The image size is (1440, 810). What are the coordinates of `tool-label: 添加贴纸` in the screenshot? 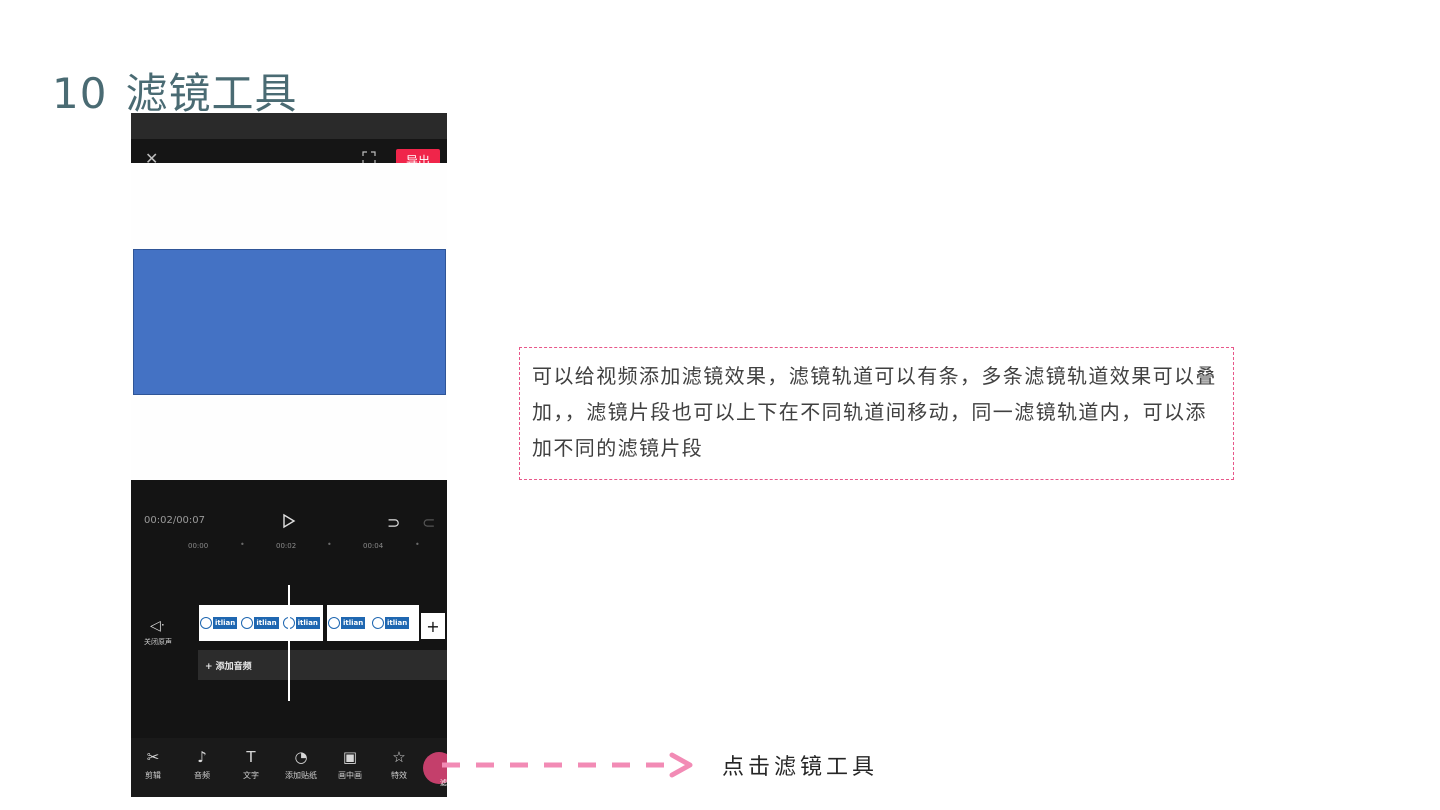 It's located at (301, 775).